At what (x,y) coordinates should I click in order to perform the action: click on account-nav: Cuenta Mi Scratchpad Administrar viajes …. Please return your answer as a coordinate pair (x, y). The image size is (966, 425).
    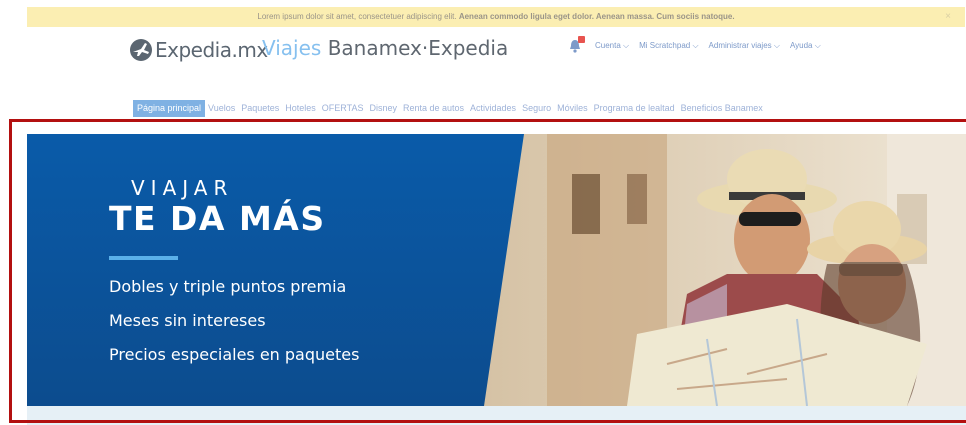
    Looking at the image, I should click on (694, 45).